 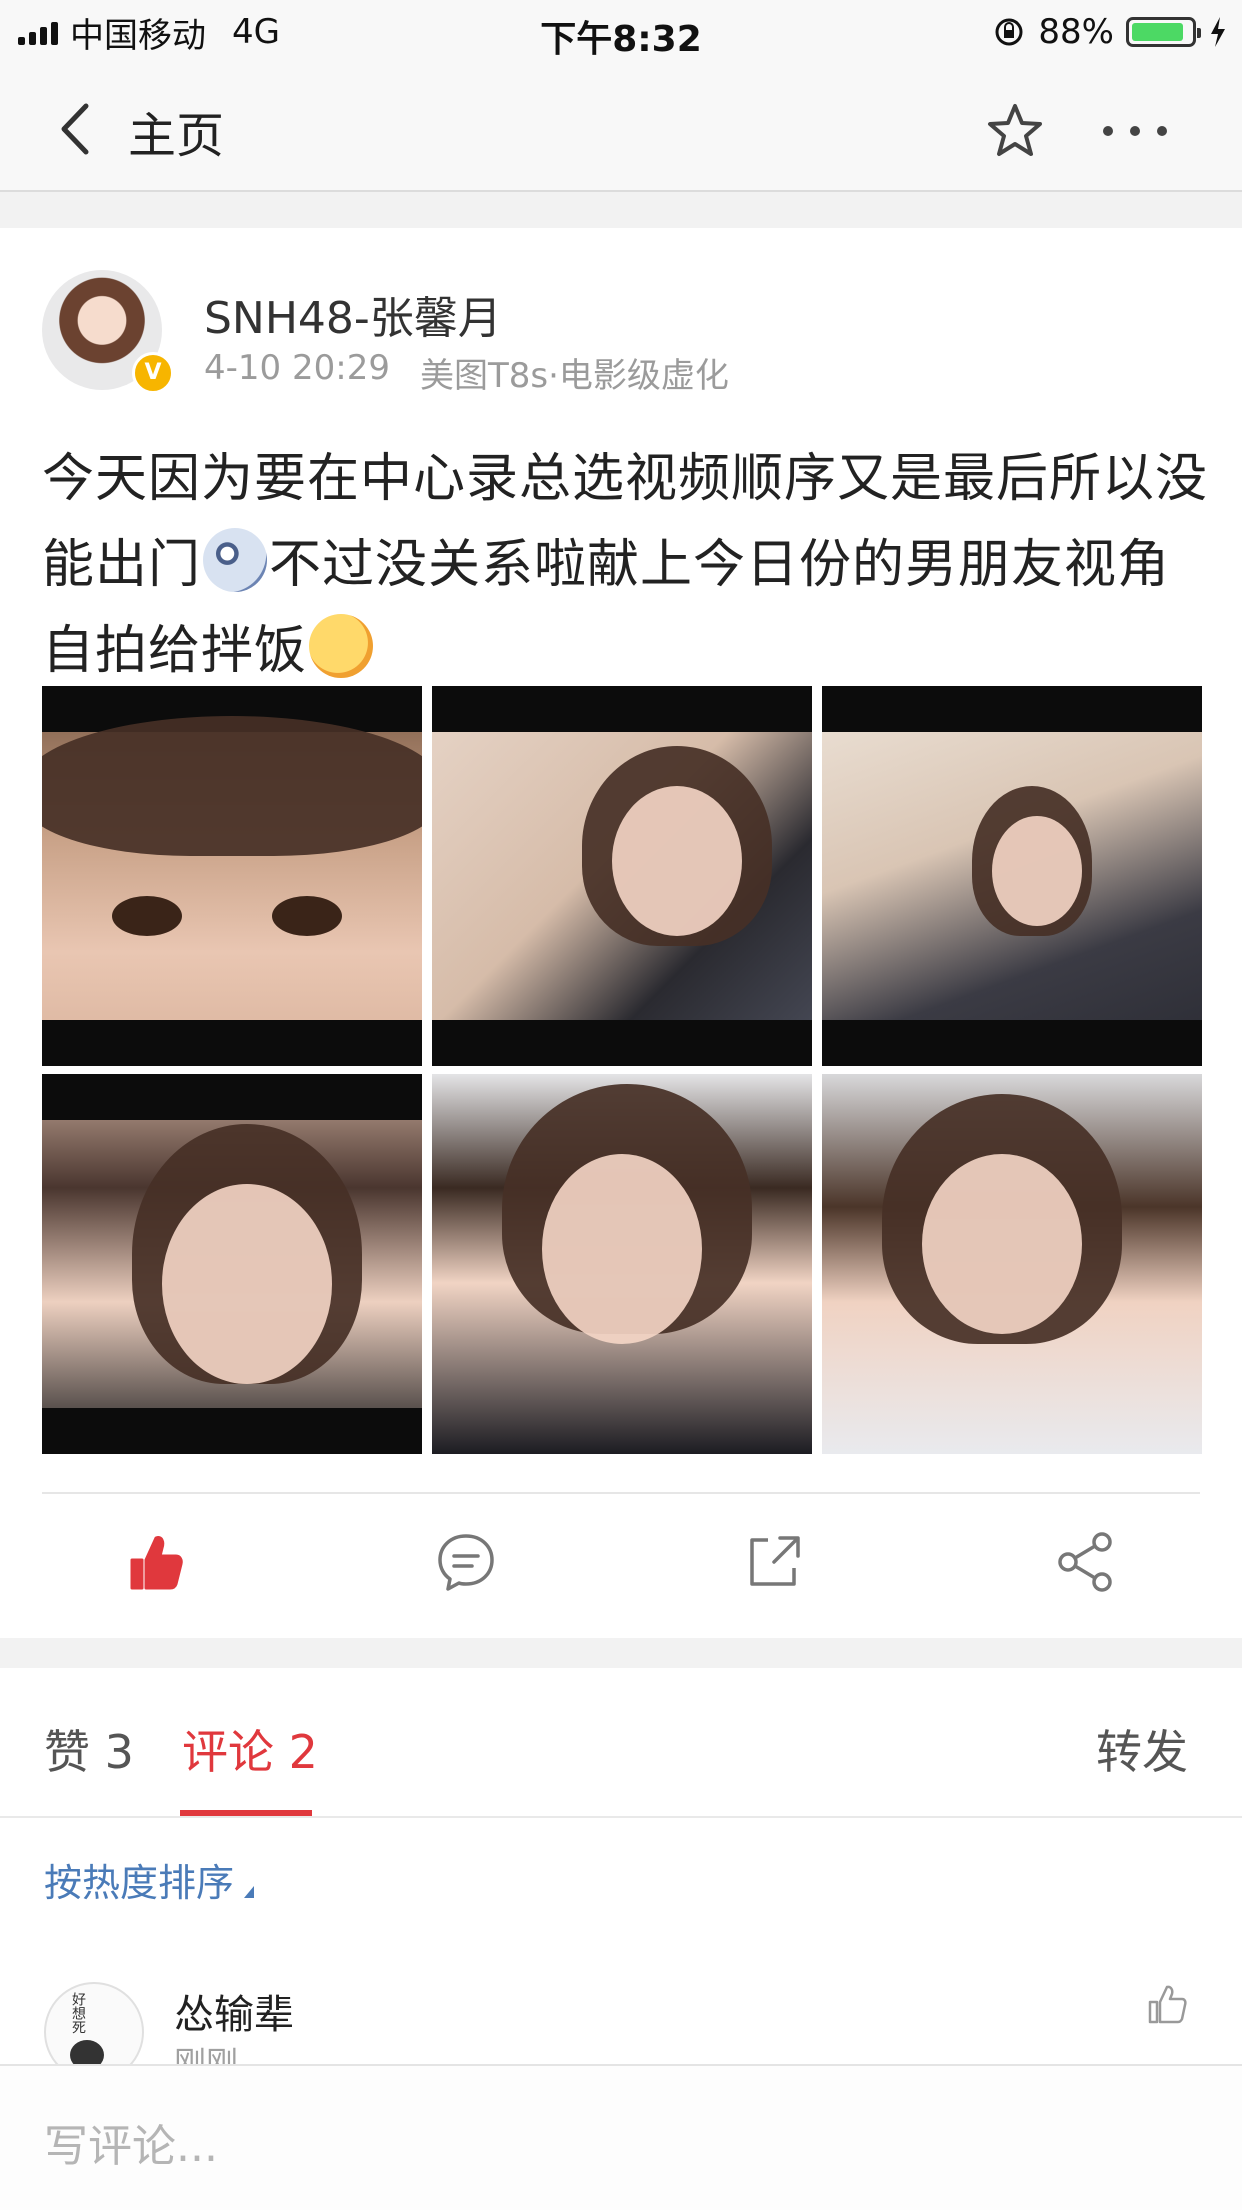 I want to click on share-button, so click(x=1086, y=1562).